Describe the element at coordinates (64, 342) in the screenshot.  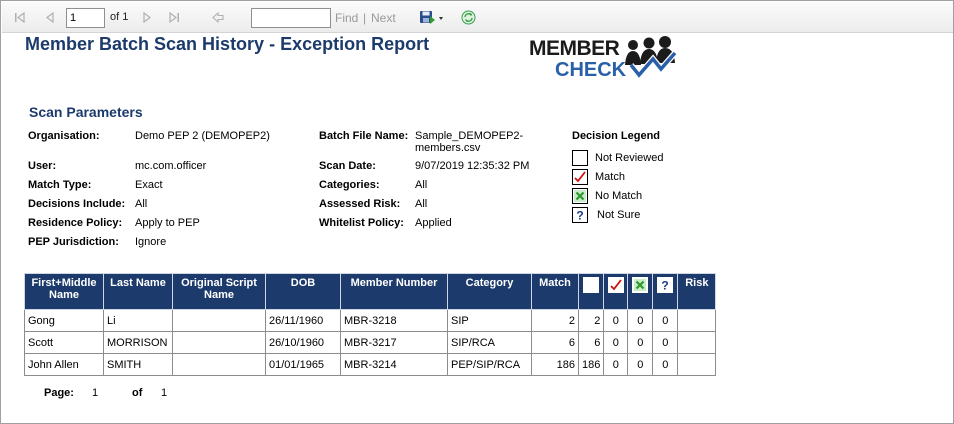
I see `cell-first-name: Scott` at that location.